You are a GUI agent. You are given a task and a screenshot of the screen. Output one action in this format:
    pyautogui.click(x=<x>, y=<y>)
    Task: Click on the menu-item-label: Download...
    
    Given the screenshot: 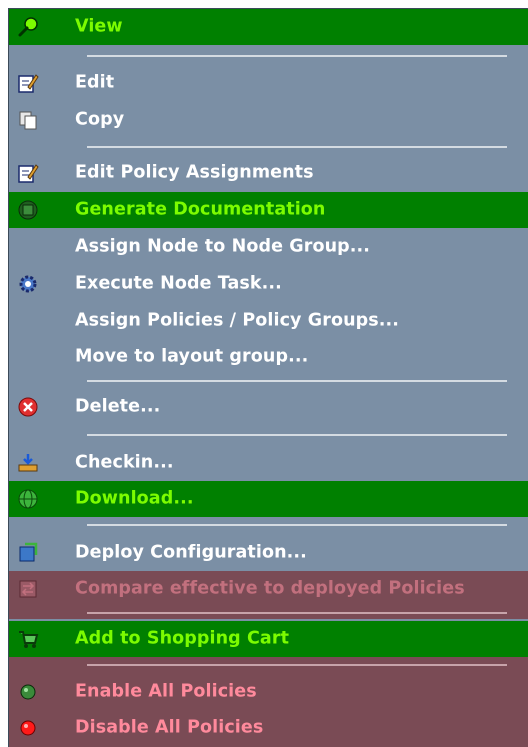 What is the action you would take?
    pyautogui.click(x=134, y=498)
    